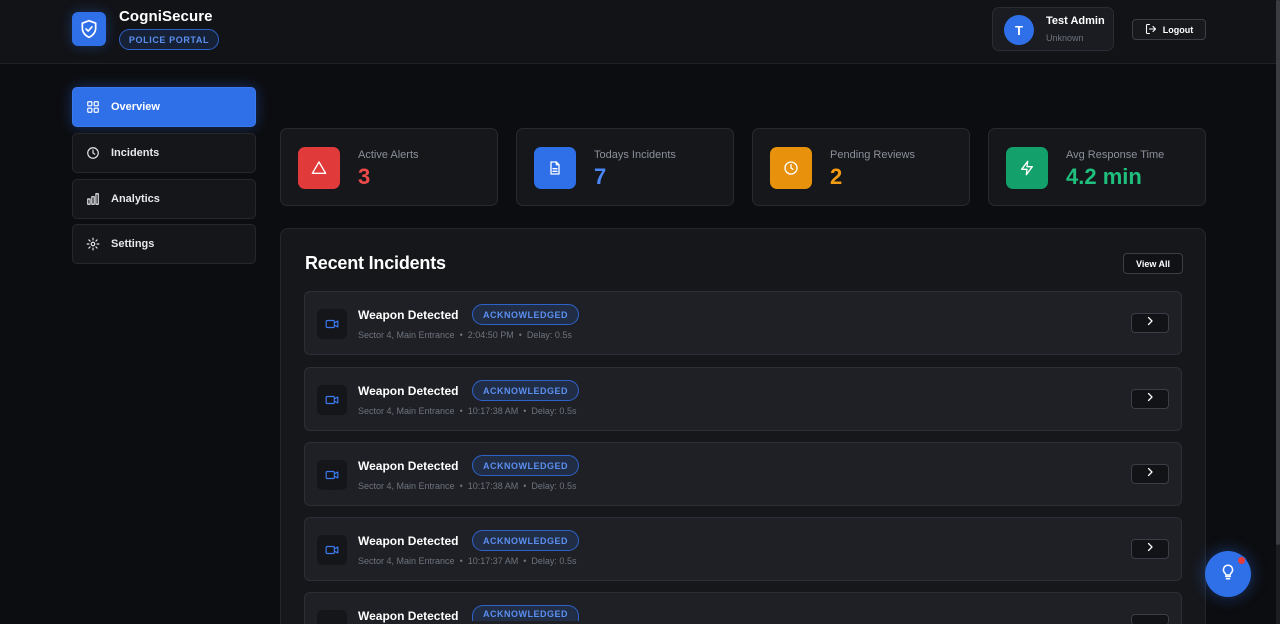  Describe the element at coordinates (164, 107) in the screenshot. I see `sidebar-item-overview: Overview` at that location.